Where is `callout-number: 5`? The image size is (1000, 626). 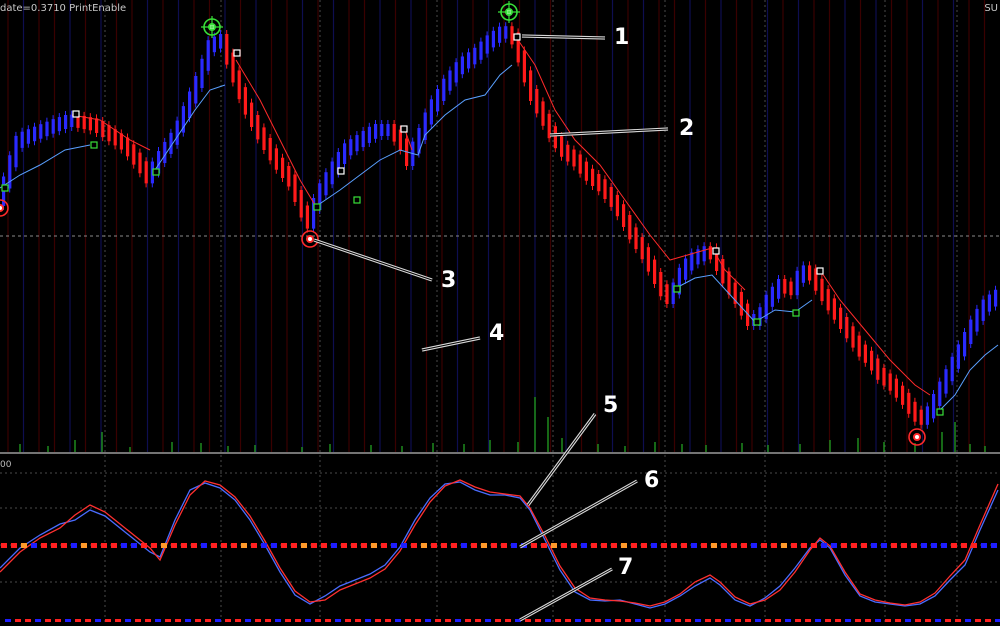
callout-number: 5 is located at coordinates (610, 405).